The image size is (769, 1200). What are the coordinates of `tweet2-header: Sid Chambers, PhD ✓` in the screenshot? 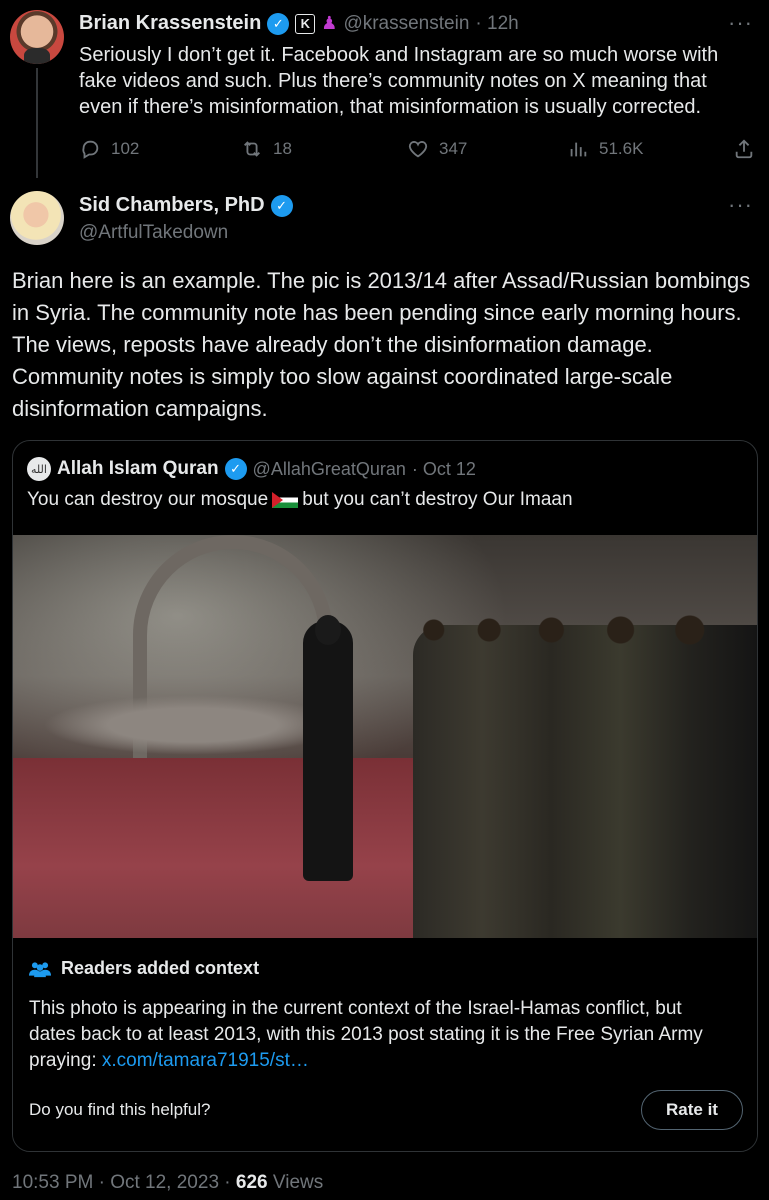 It's located at (186, 205).